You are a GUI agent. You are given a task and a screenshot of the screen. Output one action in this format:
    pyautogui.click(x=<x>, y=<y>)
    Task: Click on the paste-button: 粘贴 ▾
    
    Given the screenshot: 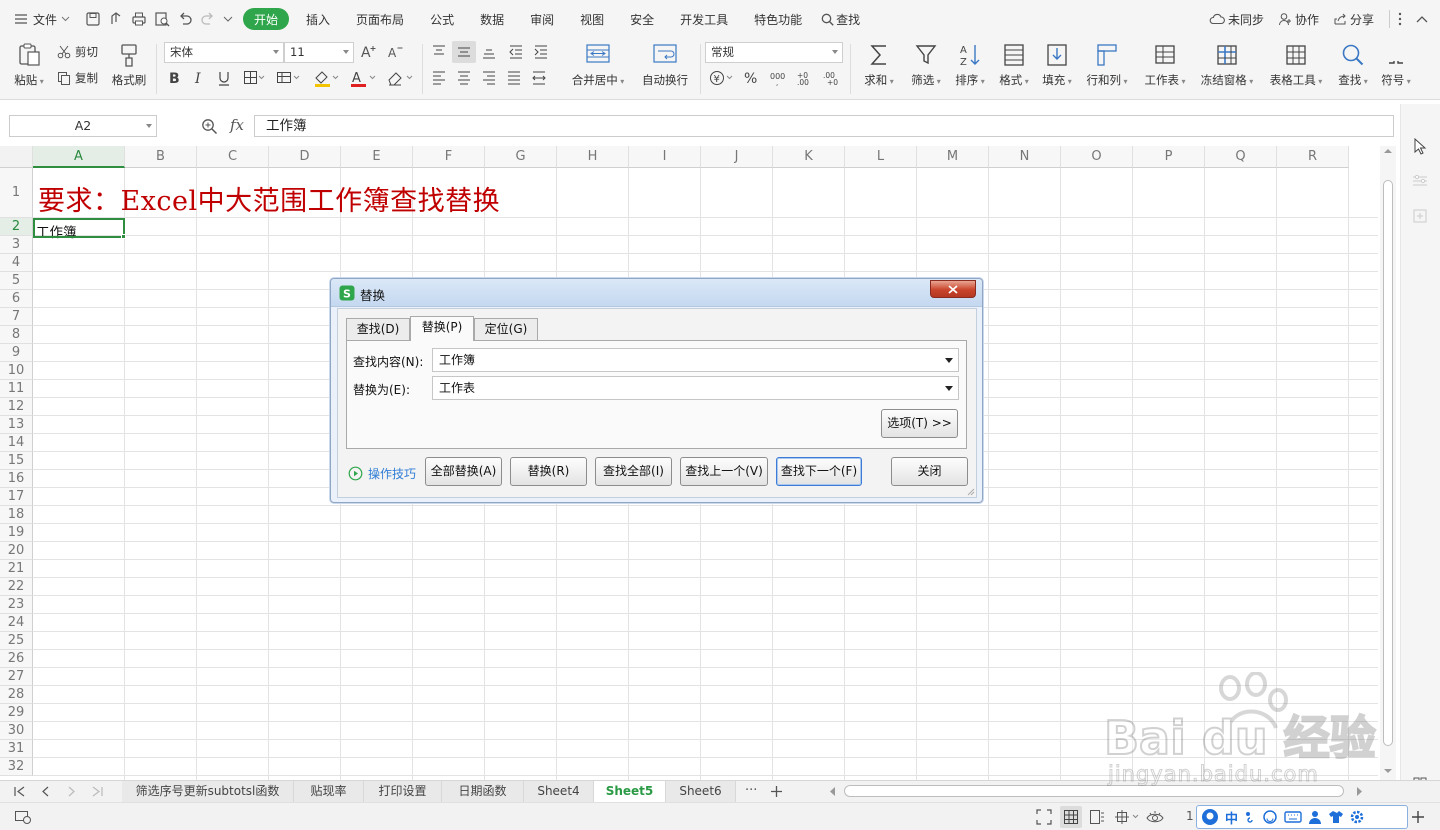 What is the action you would take?
    pyautogui.click(x=29, y=65)
    